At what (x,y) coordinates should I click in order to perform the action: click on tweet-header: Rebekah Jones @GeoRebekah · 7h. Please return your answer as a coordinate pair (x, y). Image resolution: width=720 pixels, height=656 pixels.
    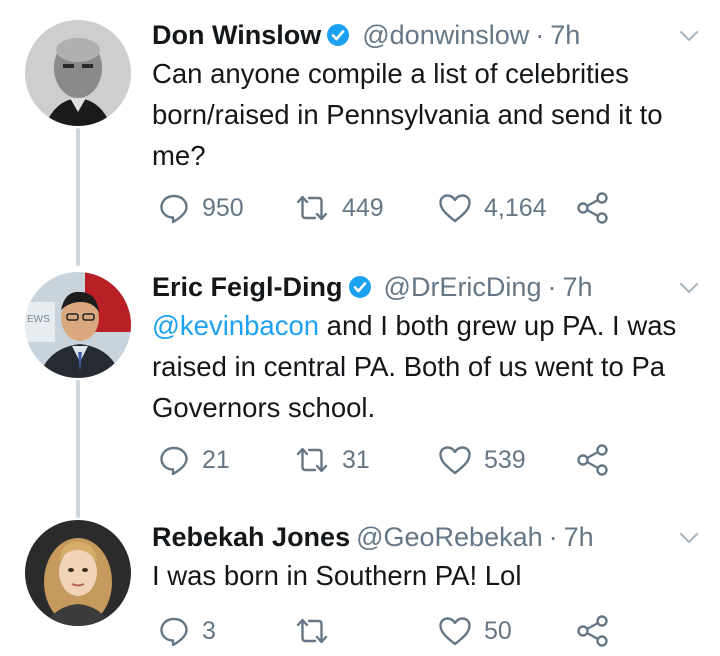
    Looking at the image, I should click on (426, 537).